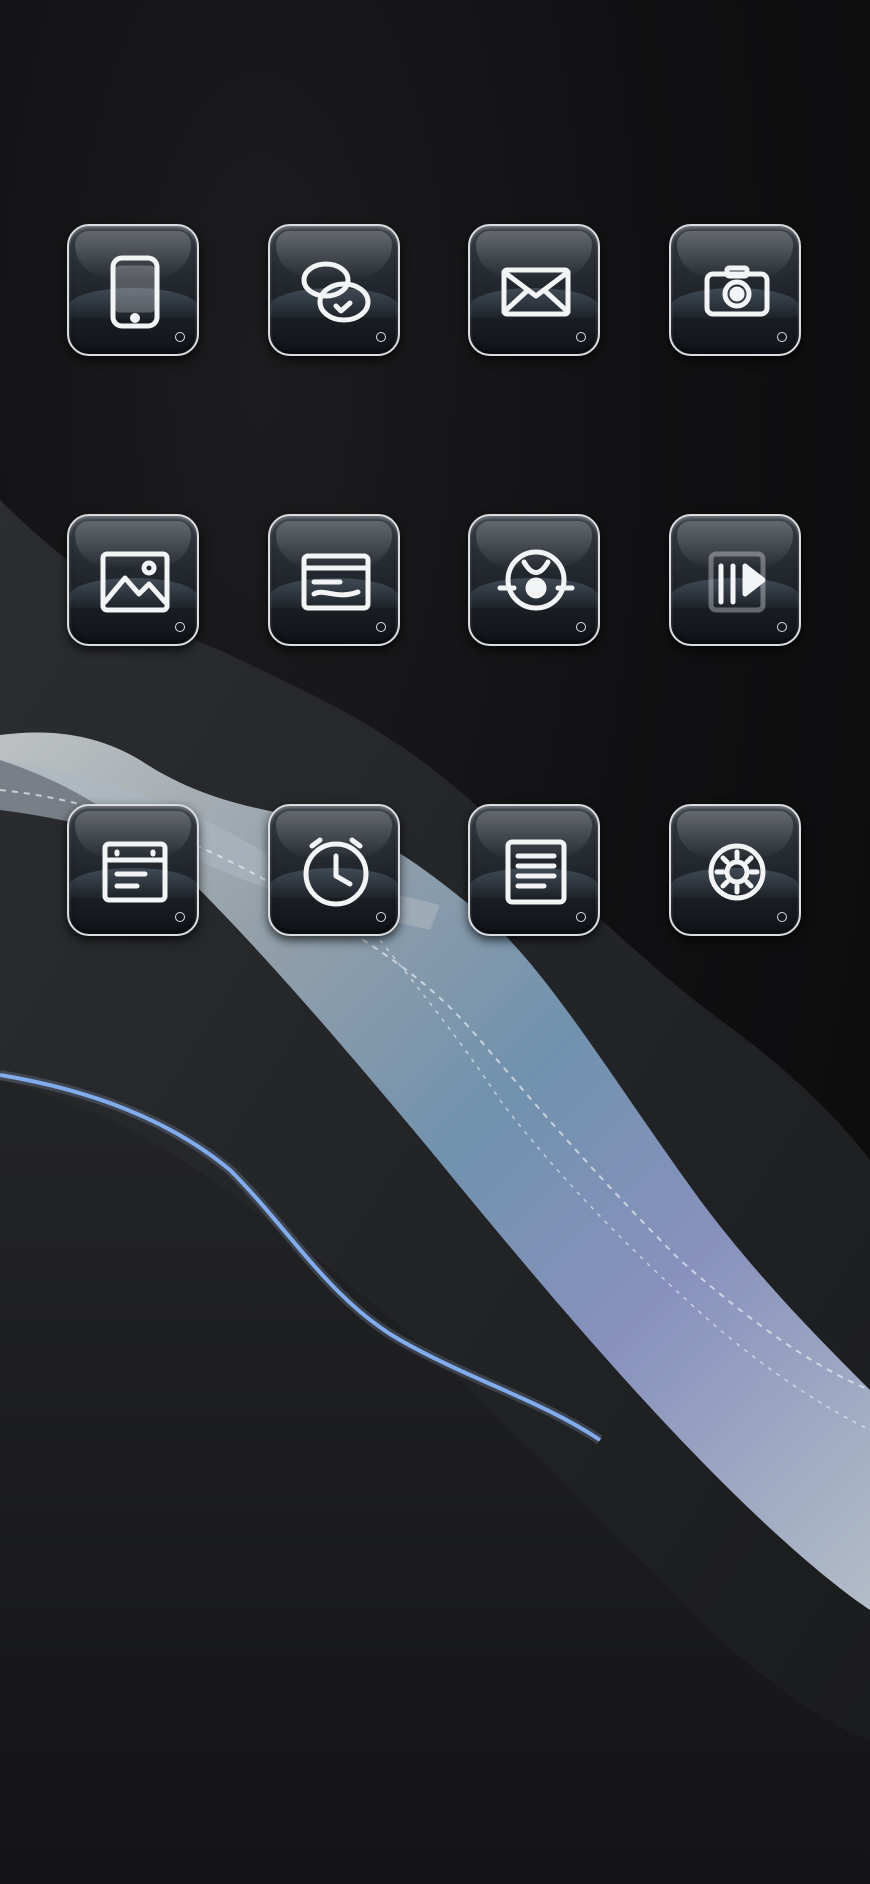  I want to click on camera-icon, so click(737, 291).